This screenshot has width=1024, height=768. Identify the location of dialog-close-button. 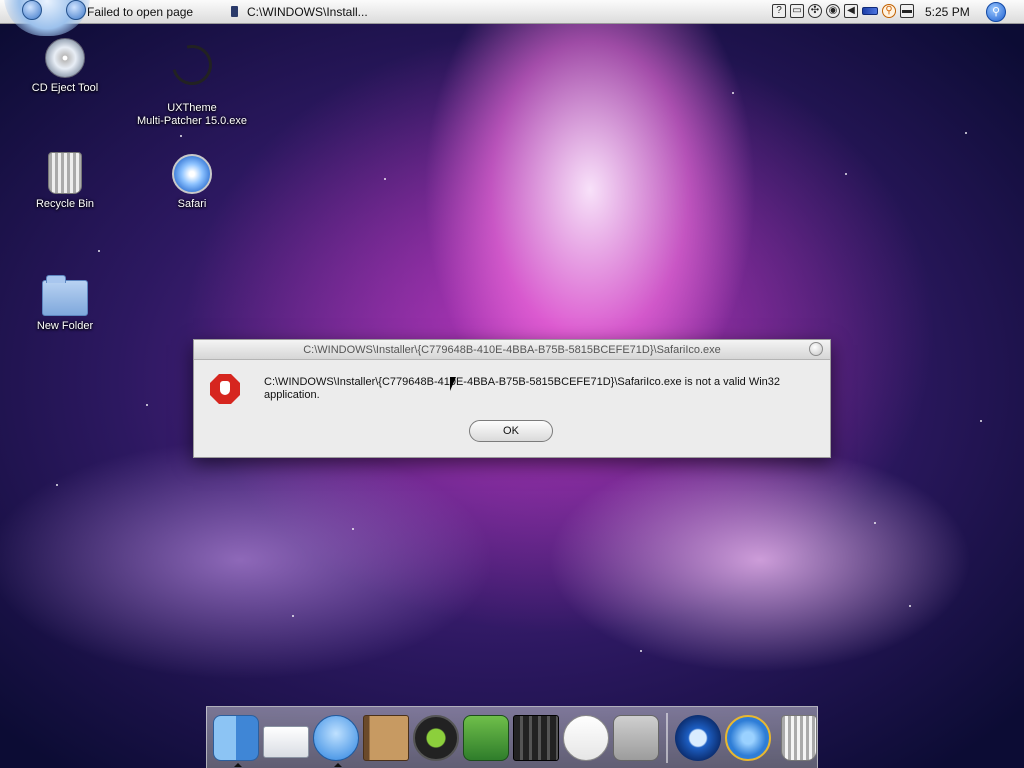
(816, 349).